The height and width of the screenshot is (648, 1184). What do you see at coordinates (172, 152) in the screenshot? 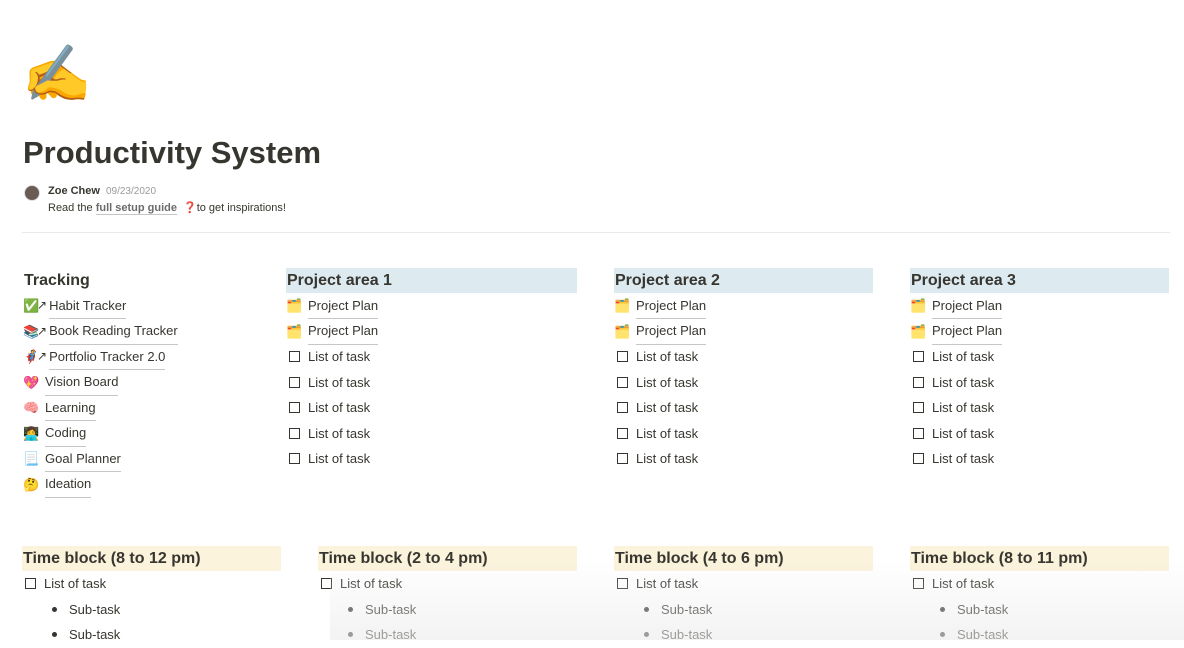
I see `page-title: Productivity System` at bounding box center [172, 152].